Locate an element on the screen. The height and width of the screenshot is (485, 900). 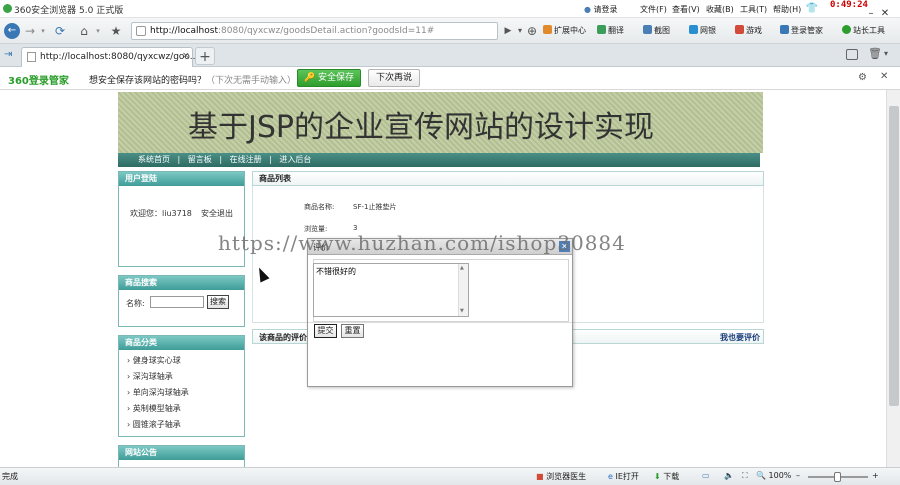
nav-guestbook: 留言板 is located at coordinates (200, 159).